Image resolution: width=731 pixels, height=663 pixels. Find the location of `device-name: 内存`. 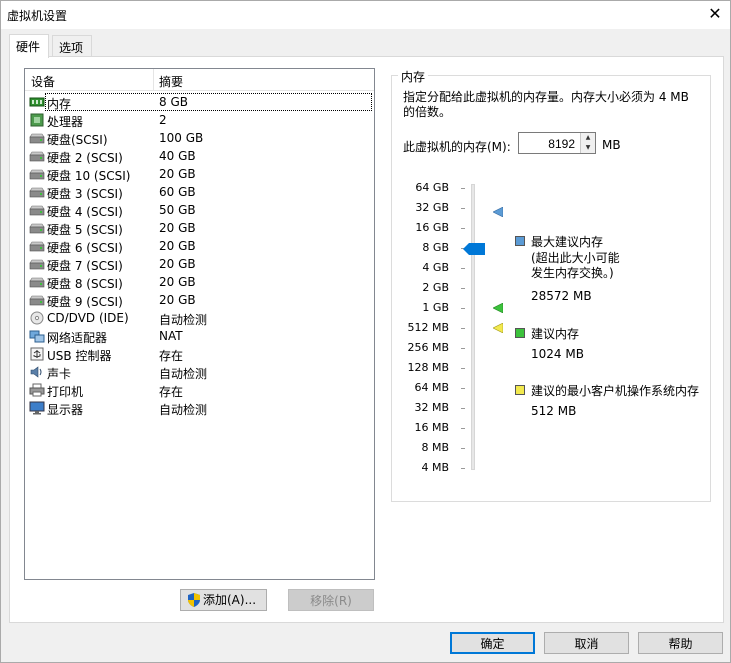

device-name: 内存 is located at coordinates (59, 104).